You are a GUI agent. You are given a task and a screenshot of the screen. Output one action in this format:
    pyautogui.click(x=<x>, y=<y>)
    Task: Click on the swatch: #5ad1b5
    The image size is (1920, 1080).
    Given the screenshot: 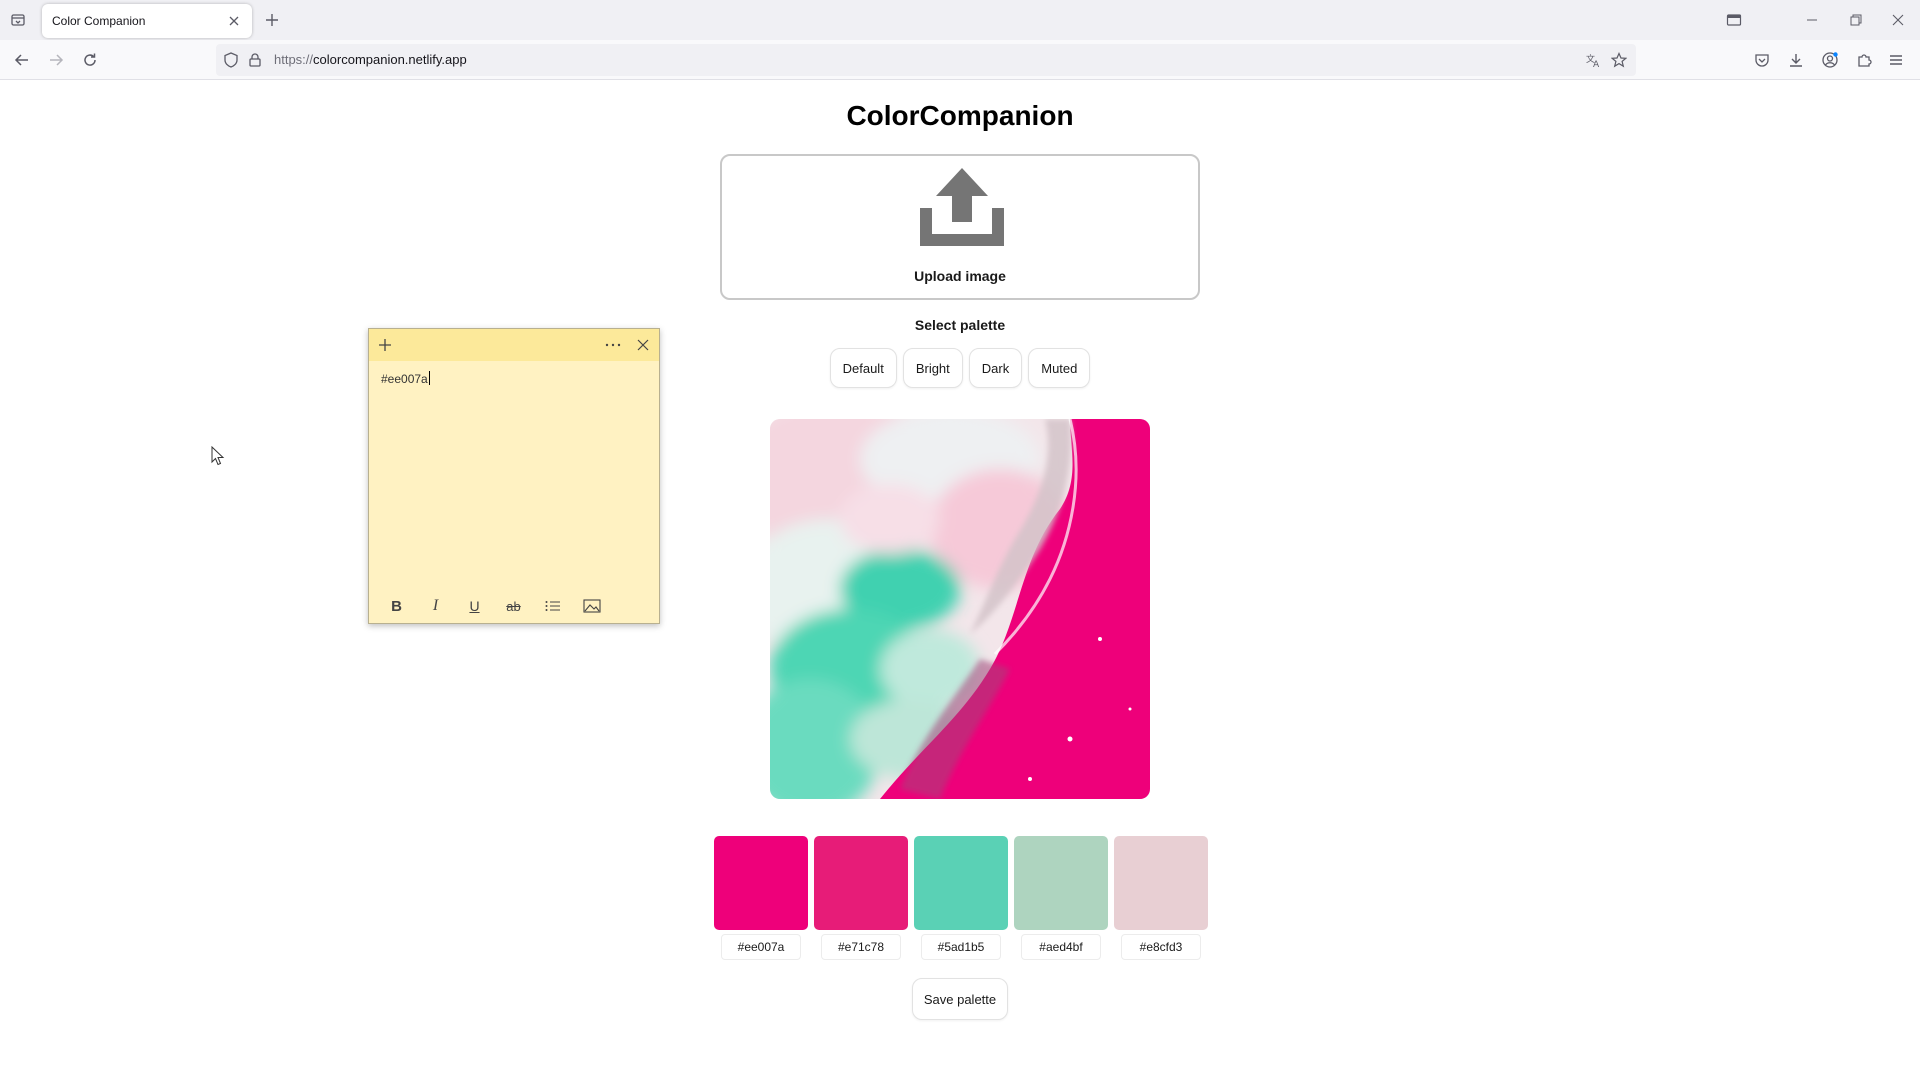 What is the action you would take?
    pyautogui.click(x=961, y=898)
    